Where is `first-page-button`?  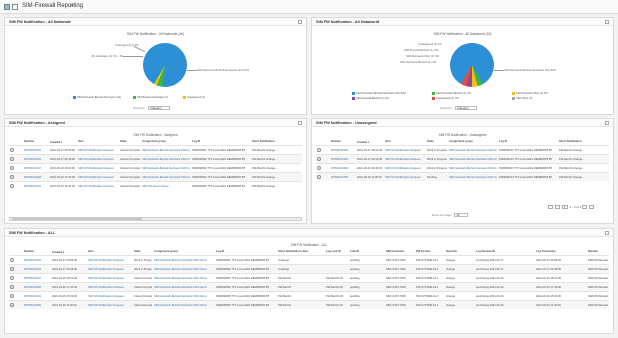 first-page-button is located at coordinates (550, 207).